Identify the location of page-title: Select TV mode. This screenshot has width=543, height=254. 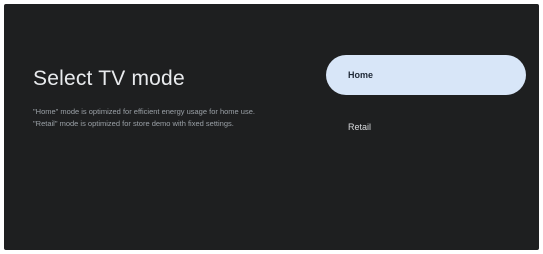
(109, 78).